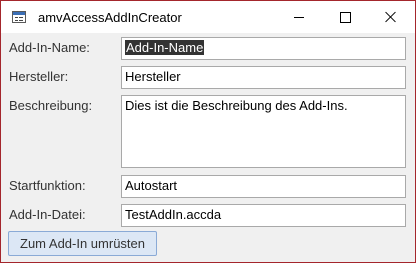 The height and width of the screenshot is (263, 416). Describe the element at coordinates (49, 47) in the screenshot. I see `addin-name-label: Add-In-Name:` at that location.